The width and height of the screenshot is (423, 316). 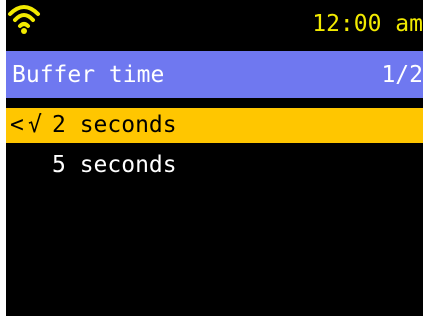 What do you see at coordinates (214, 74) in the screenshot?
I see `title-bar: Buffer time 1/2` at bounding box center [214, 74].